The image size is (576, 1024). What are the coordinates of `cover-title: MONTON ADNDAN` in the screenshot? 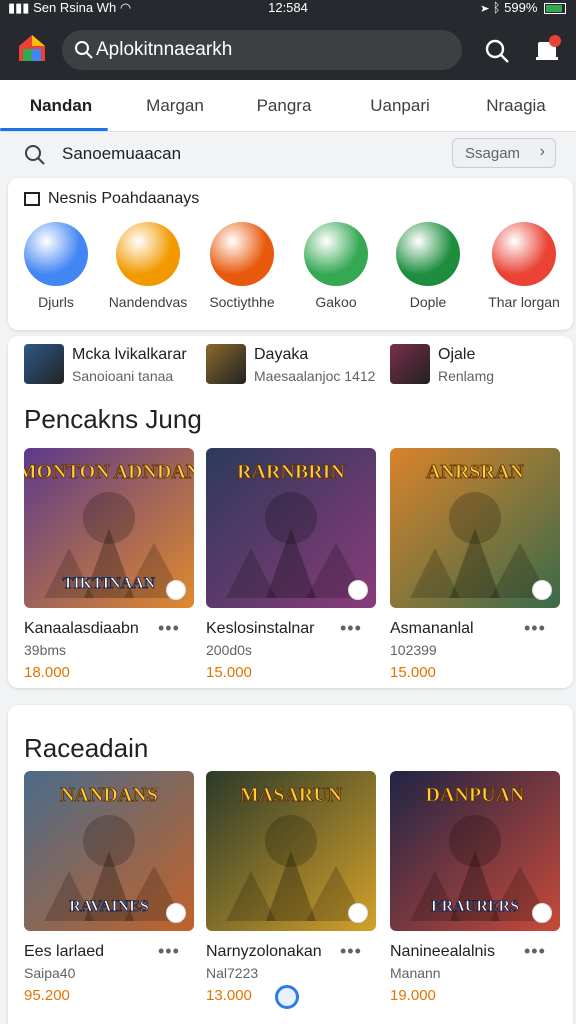 It's located at (109, 472).